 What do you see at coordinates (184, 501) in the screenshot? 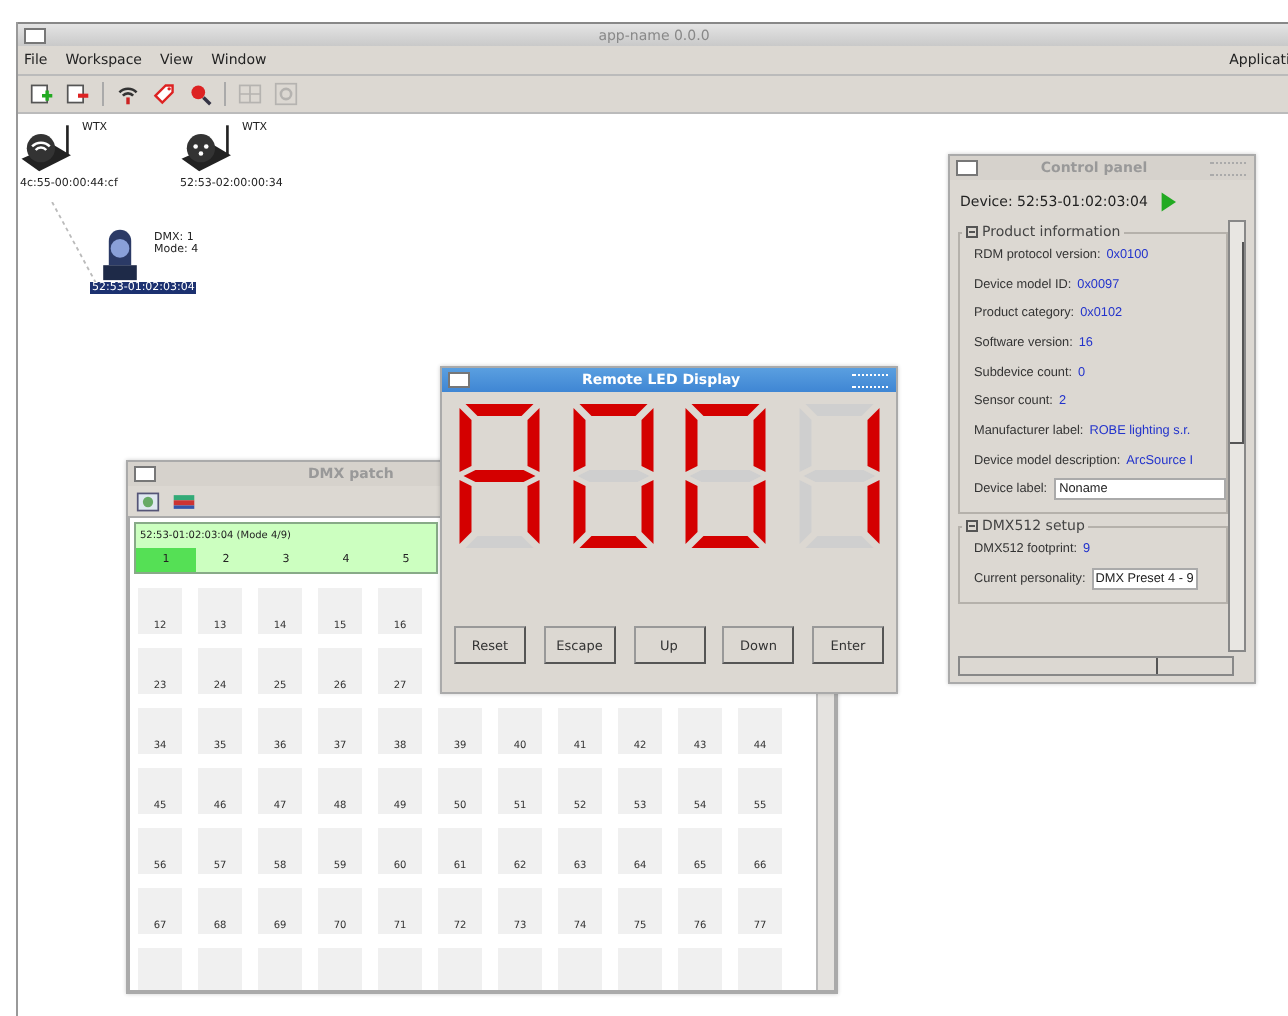
I see `patch-colors-icon` at bounding box center [184, 501].